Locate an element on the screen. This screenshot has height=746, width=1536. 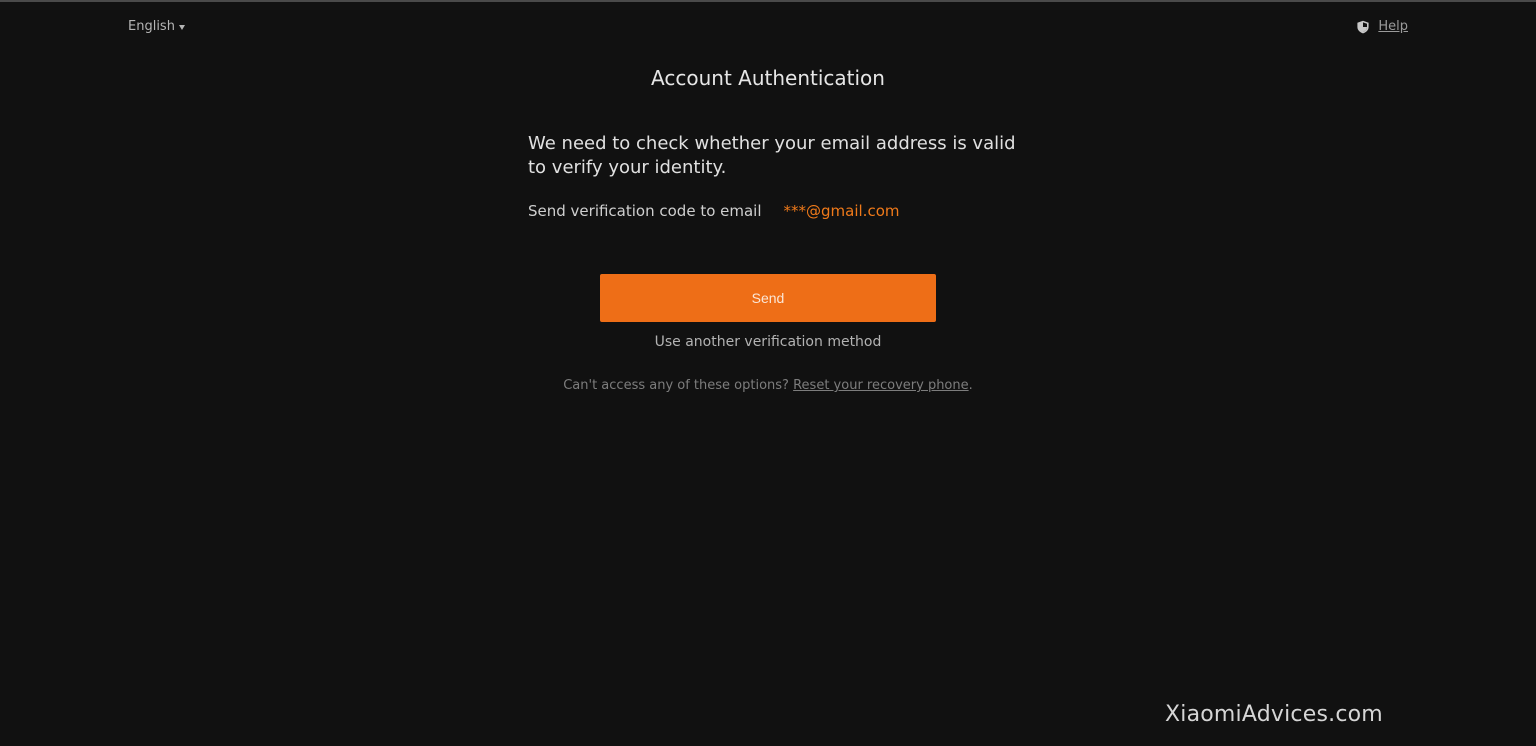
alt-method-row: Use another verification method is located at coordinates (768, 342).